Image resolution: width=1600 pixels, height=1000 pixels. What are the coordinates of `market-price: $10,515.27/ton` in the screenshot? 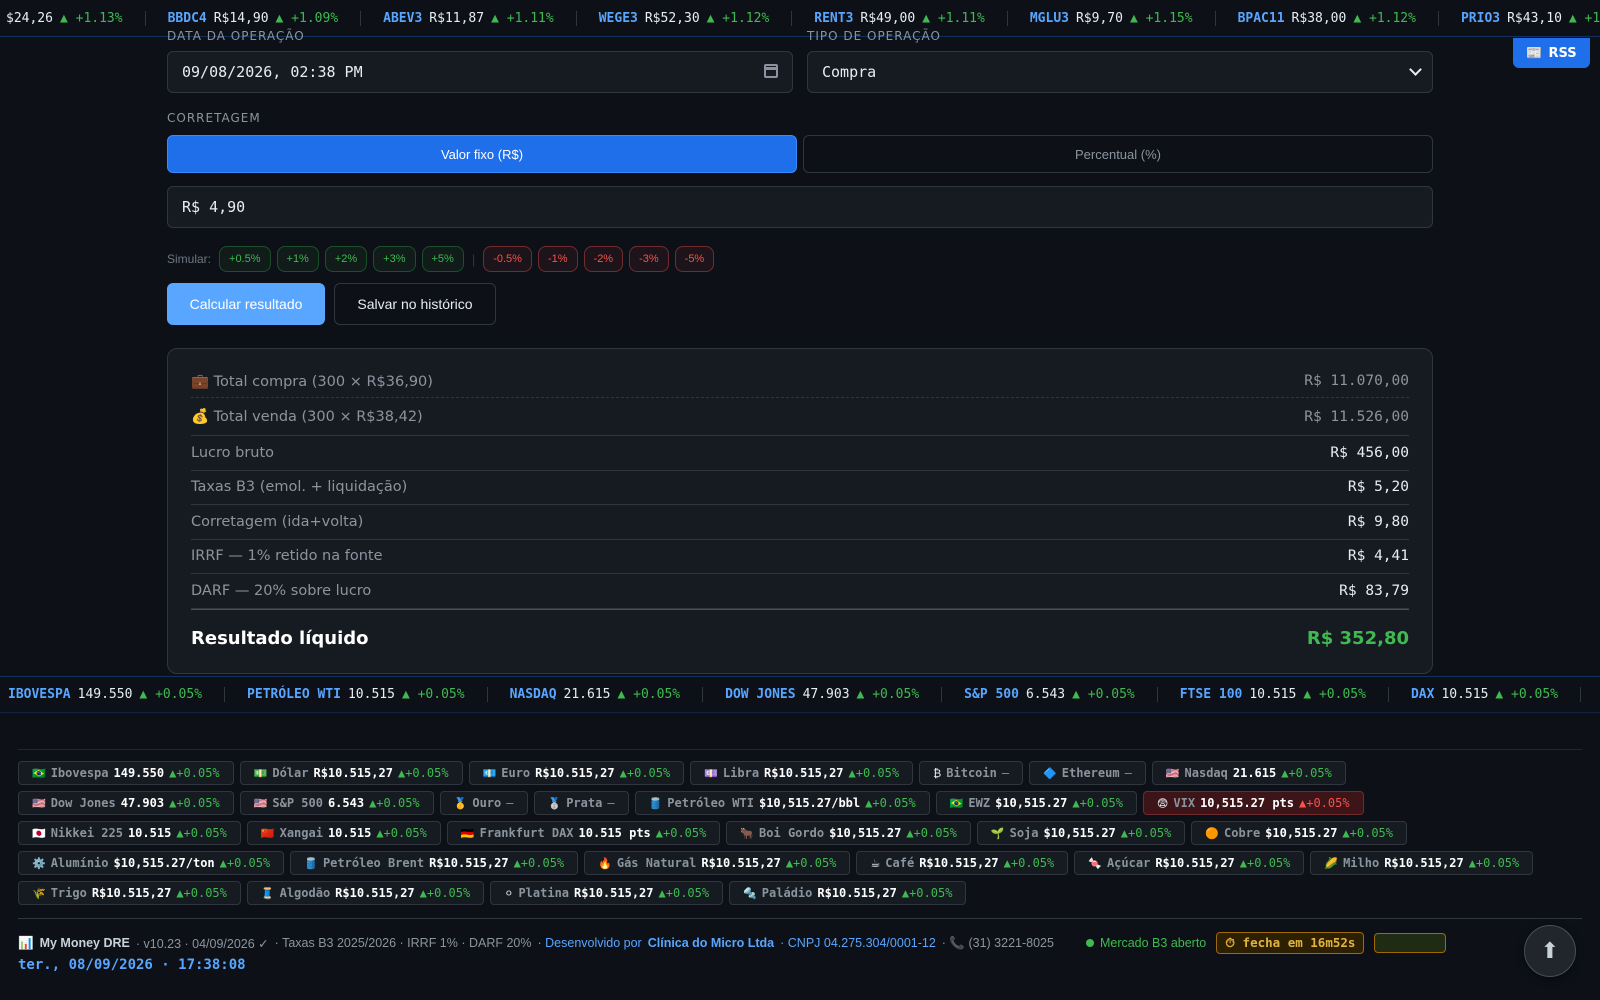 It's located at (164, 863).